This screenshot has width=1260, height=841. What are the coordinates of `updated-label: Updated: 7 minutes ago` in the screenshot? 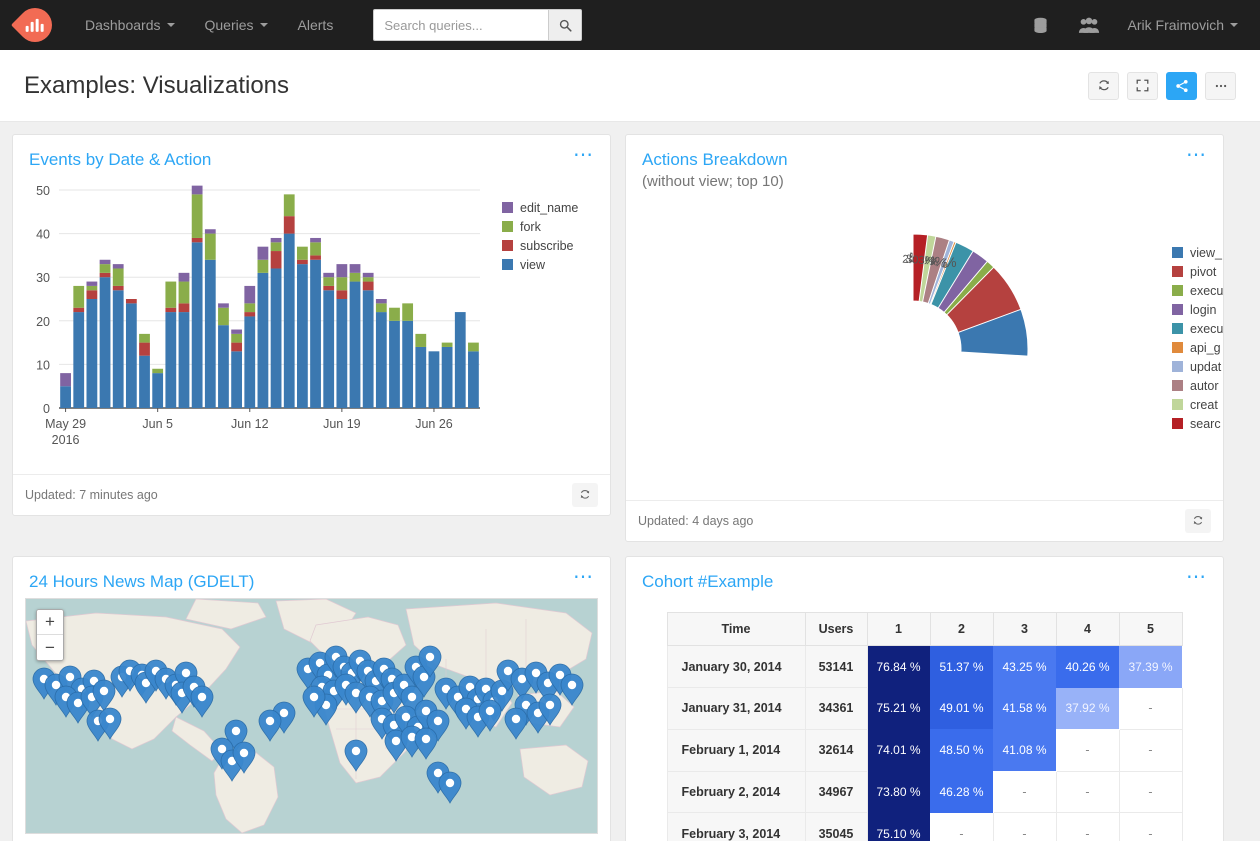 It's located at (91, 495).